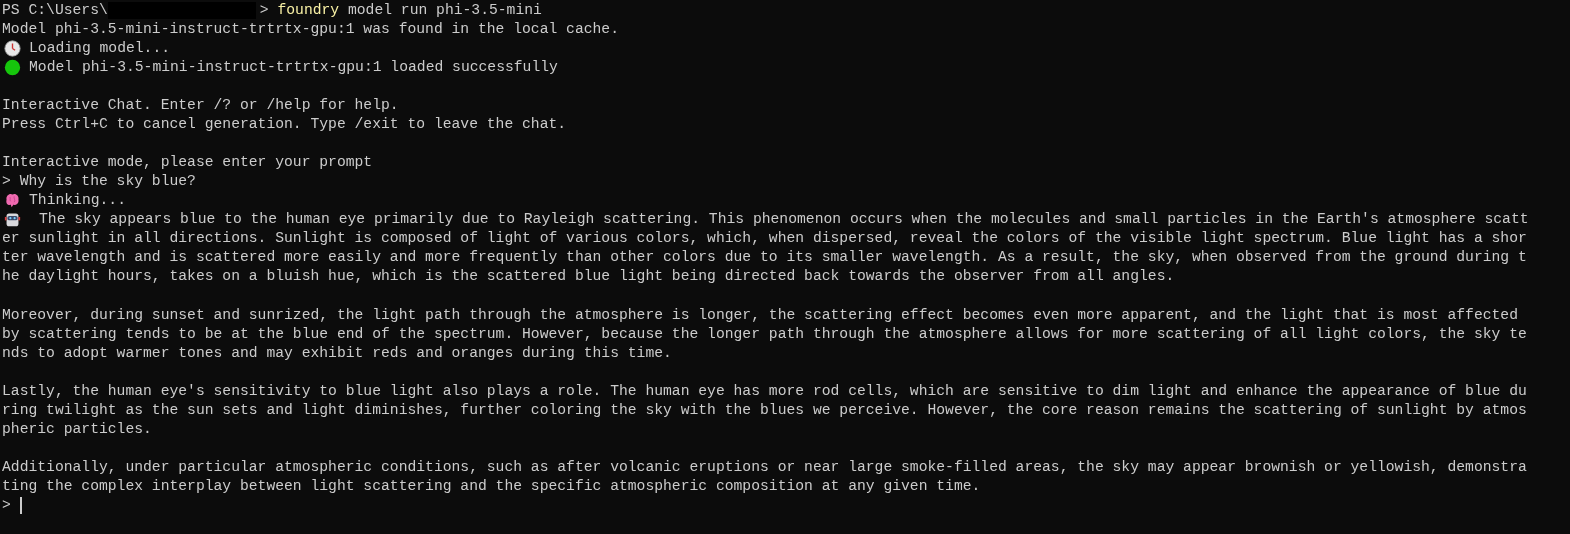  I want to click on output-line: Moreover, during sunset and sunrized, the light path through the atmosphere is longer, the scattering effect becomes even more apparent, and the light that is most affected, so click(760, 315).